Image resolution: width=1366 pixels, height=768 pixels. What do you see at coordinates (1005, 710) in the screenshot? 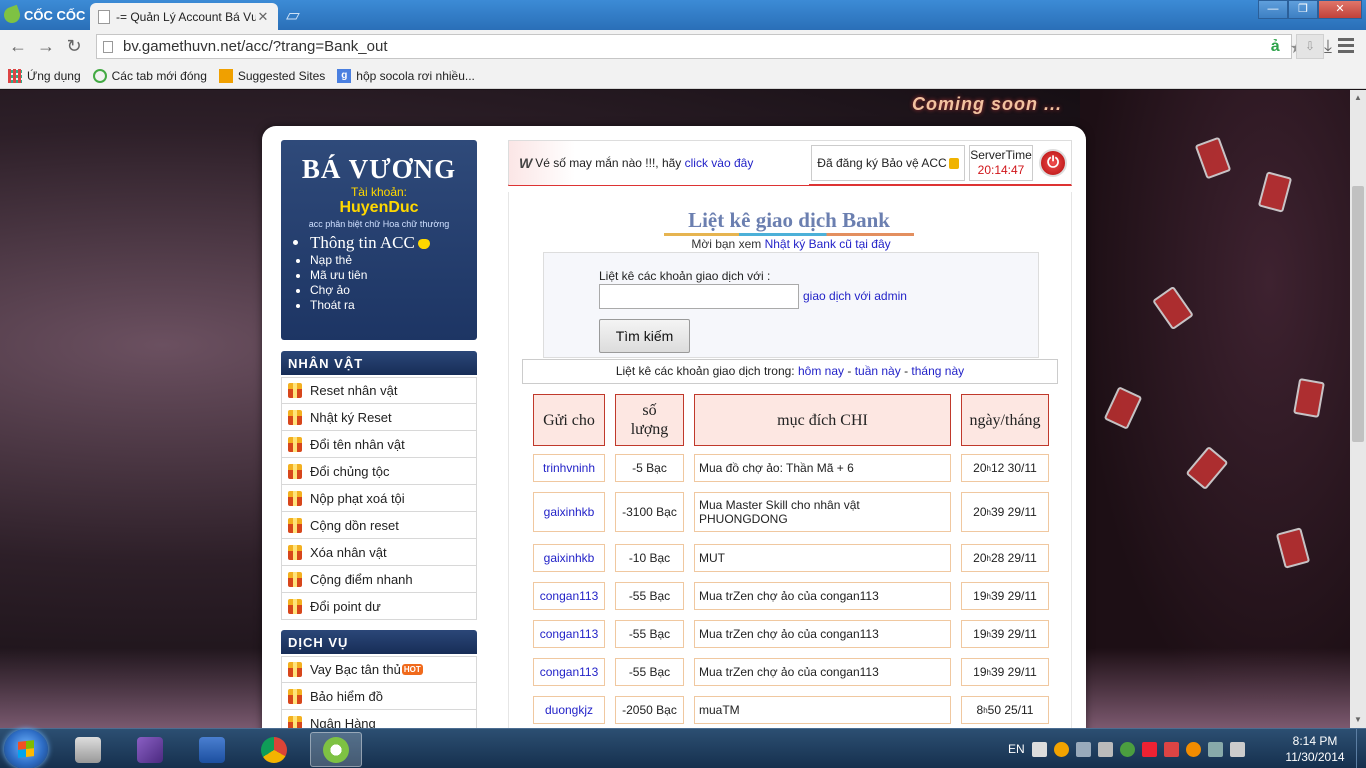
I see `cell-date: 8 h 50 25/11` at bounding box center [1005, 710].